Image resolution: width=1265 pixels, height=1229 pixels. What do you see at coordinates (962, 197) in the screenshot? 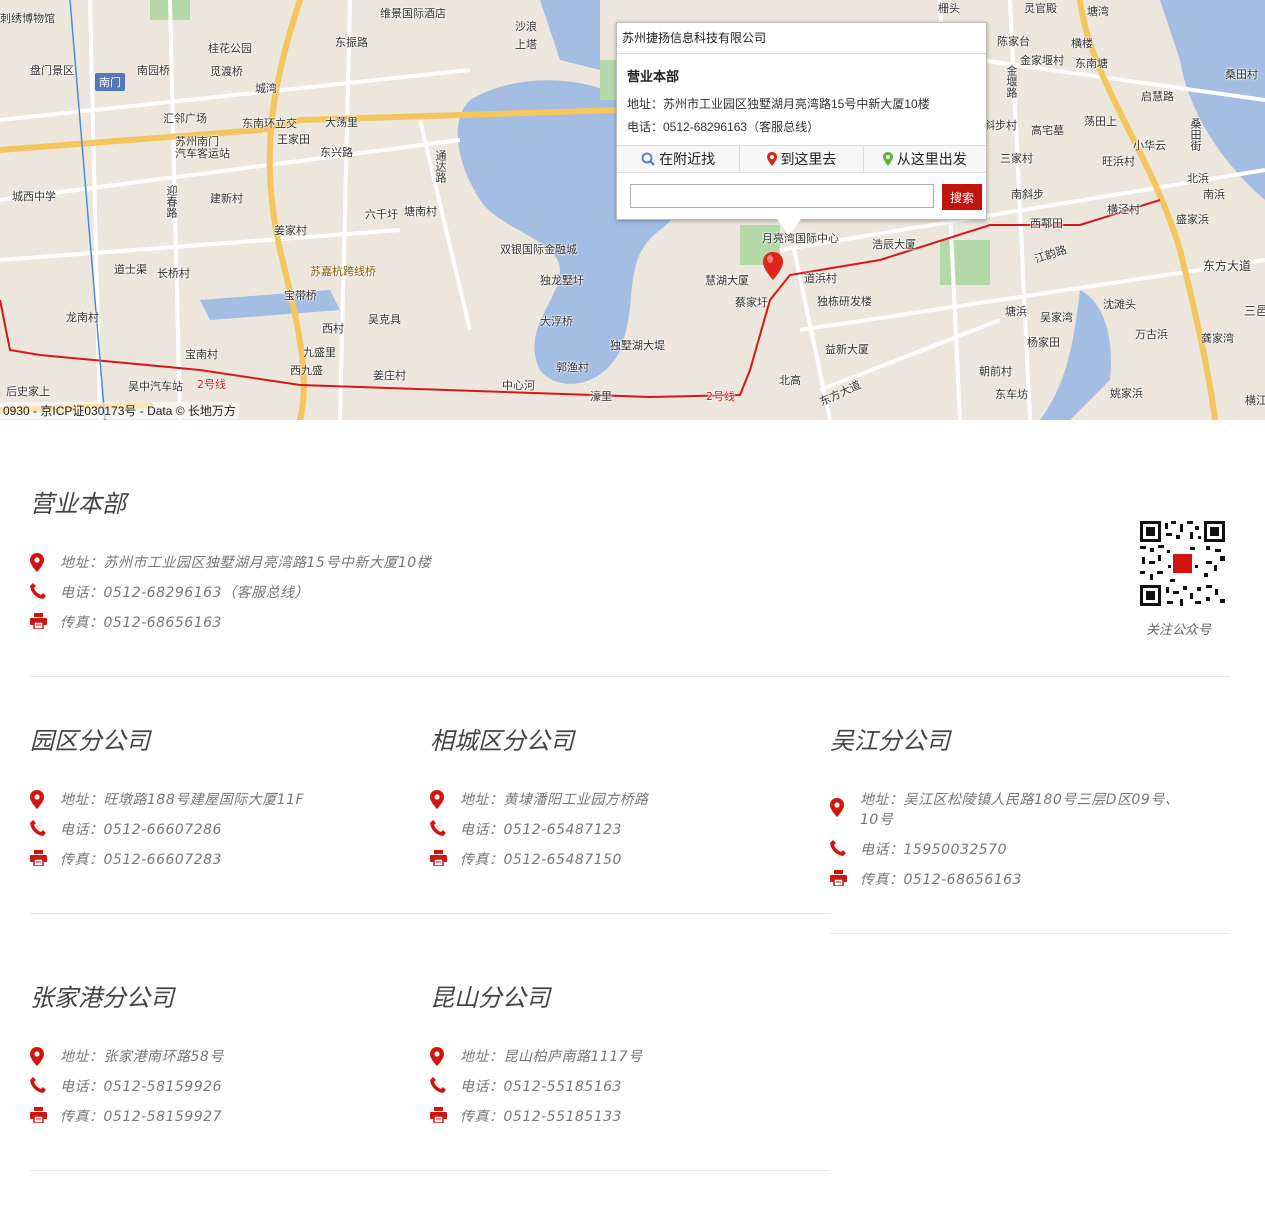
I see `map-search-button: 搜索` at bounding box center [962, 197].